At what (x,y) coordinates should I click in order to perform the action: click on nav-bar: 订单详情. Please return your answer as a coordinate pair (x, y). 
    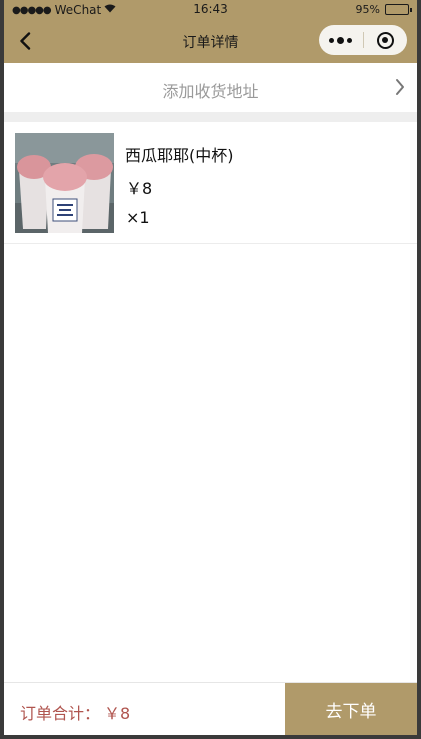
    Looking at the image, I should click on (210, 41).